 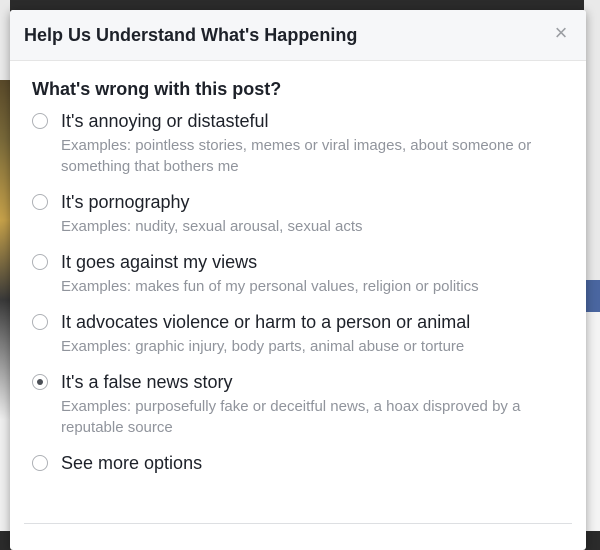 What do you see at coordinates (40, 382) in the screenshot?
I see `radio-false-news` at bounding box center [40, 382].